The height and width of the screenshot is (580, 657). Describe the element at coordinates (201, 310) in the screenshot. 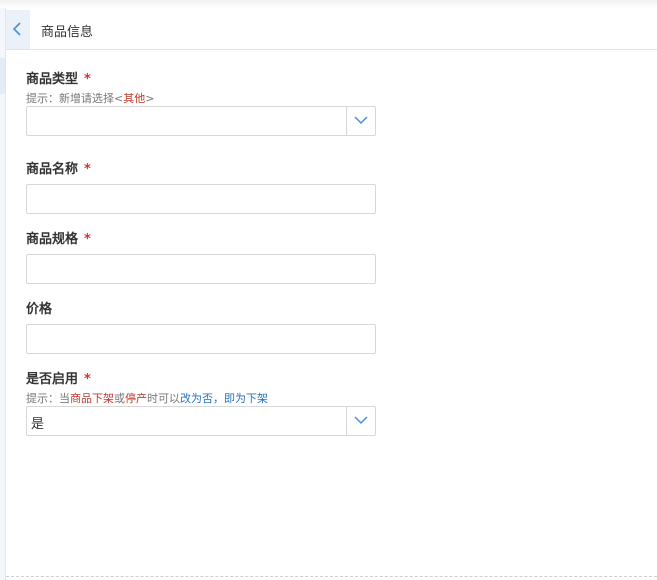

I see `price-label: 价格` at that location.